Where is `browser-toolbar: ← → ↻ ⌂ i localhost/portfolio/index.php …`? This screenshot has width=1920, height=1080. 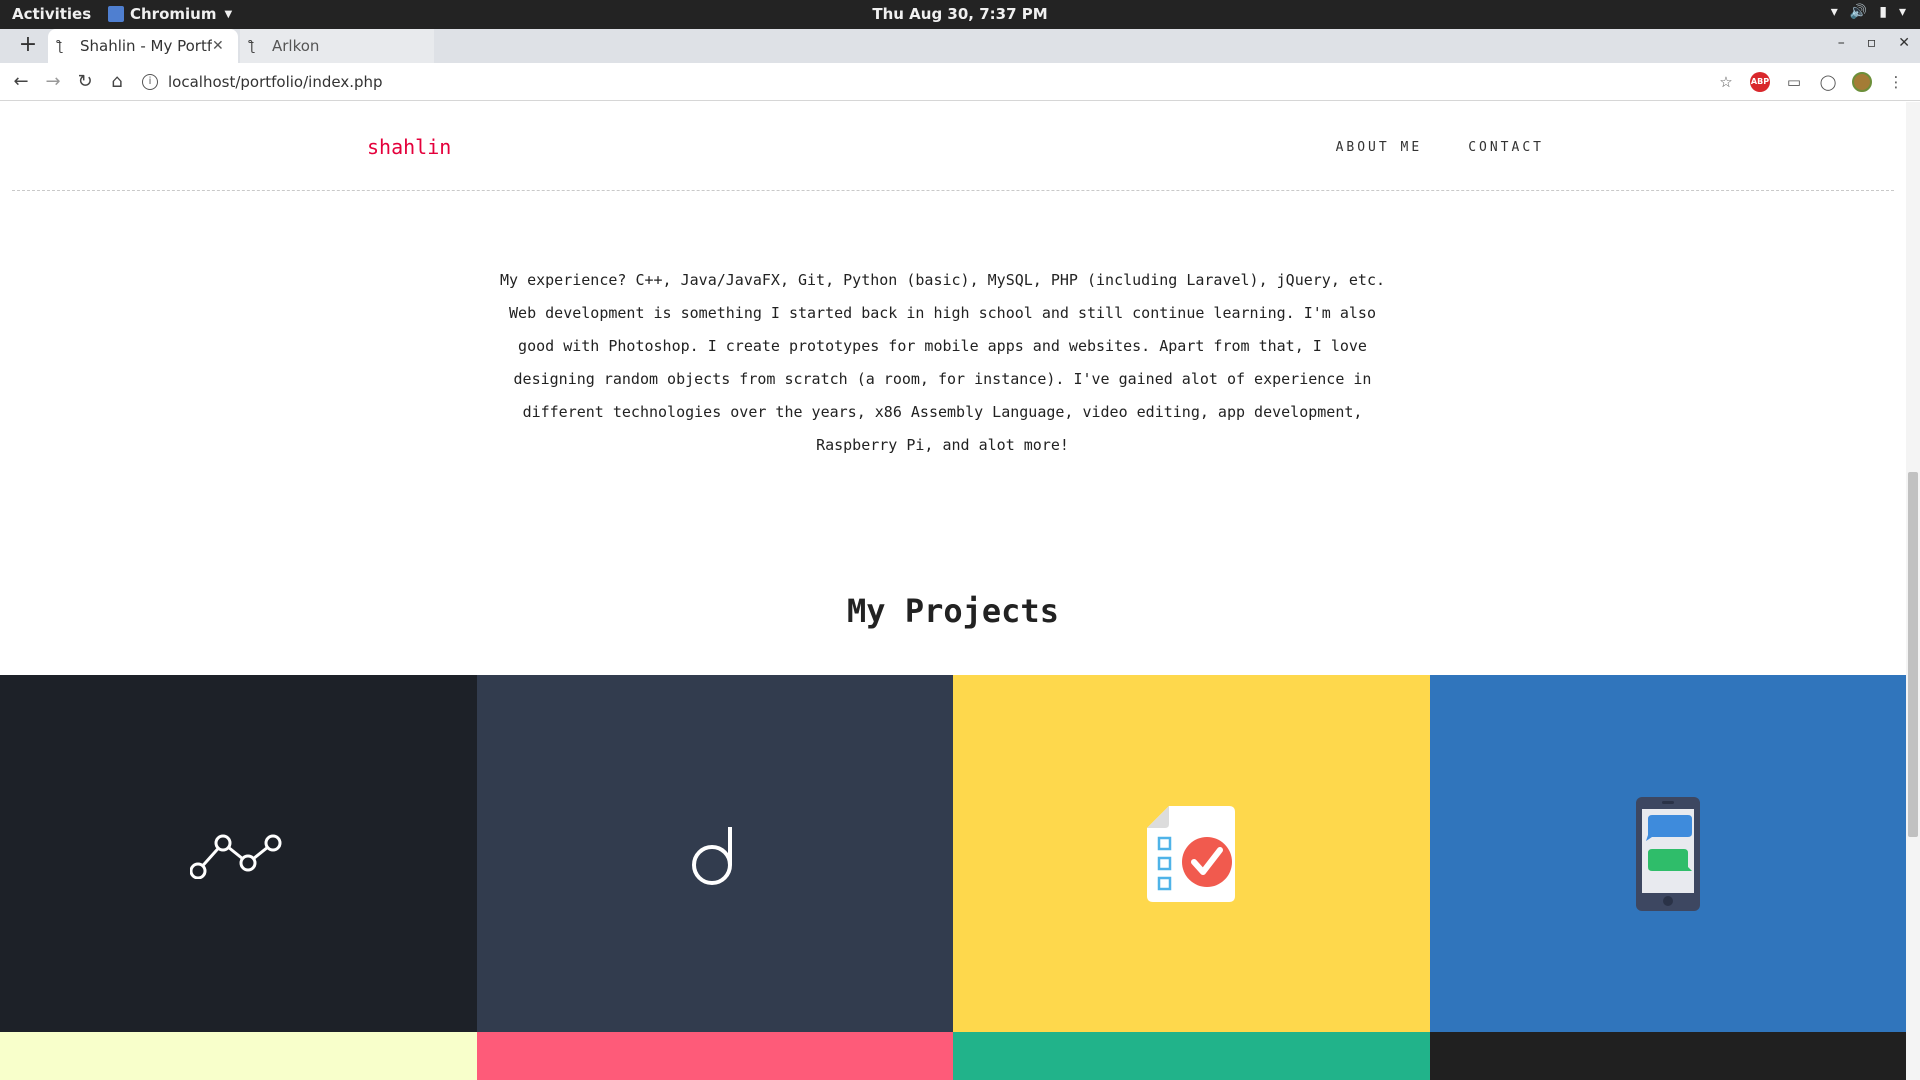 browser-toolbar: ← → ↻ ⌂ i localhost/portfolio/index.php … is located at coordinates (960, 82).